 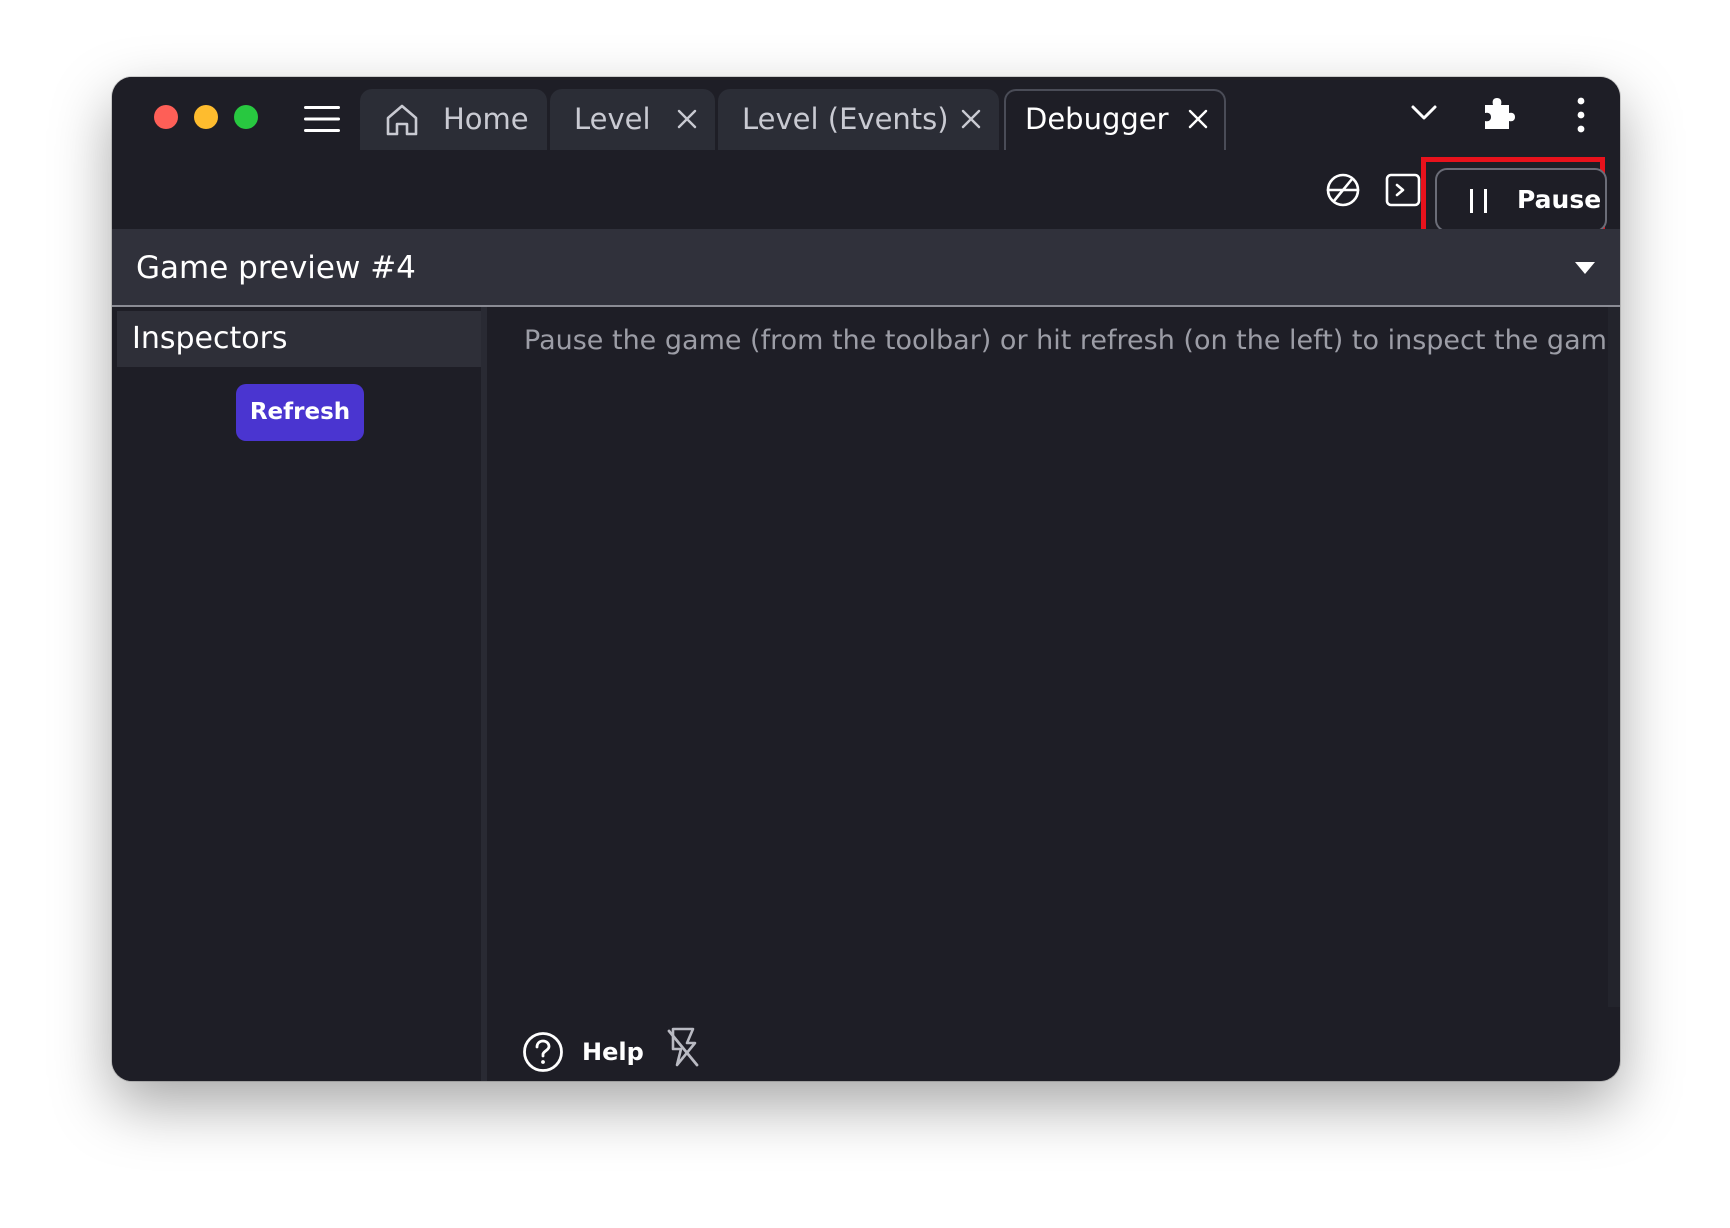 What do you see at coordinates (543, 1052) in the screenshot?
I see `help-icon` at bounding box center [543, 1052].